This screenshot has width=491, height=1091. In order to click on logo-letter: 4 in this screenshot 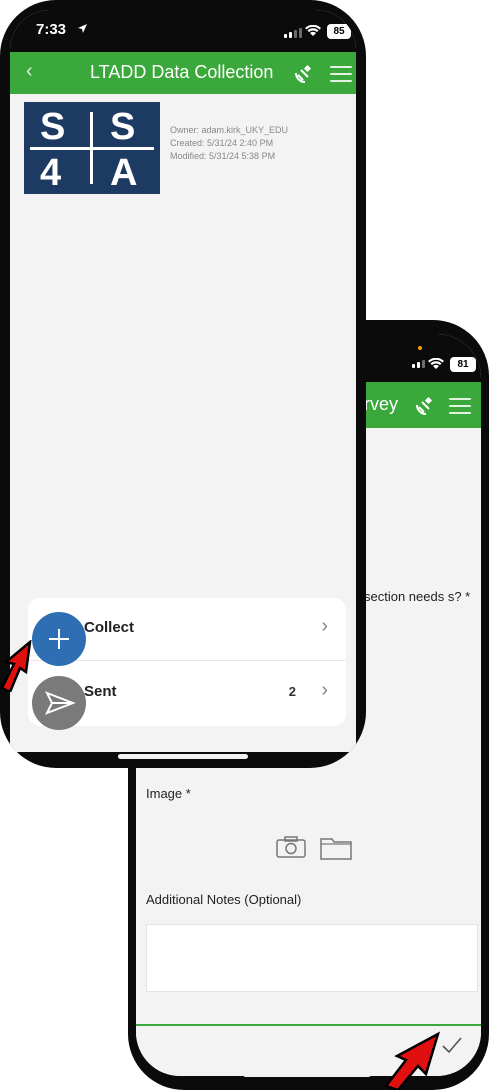, I will do `click(51, 173)`.